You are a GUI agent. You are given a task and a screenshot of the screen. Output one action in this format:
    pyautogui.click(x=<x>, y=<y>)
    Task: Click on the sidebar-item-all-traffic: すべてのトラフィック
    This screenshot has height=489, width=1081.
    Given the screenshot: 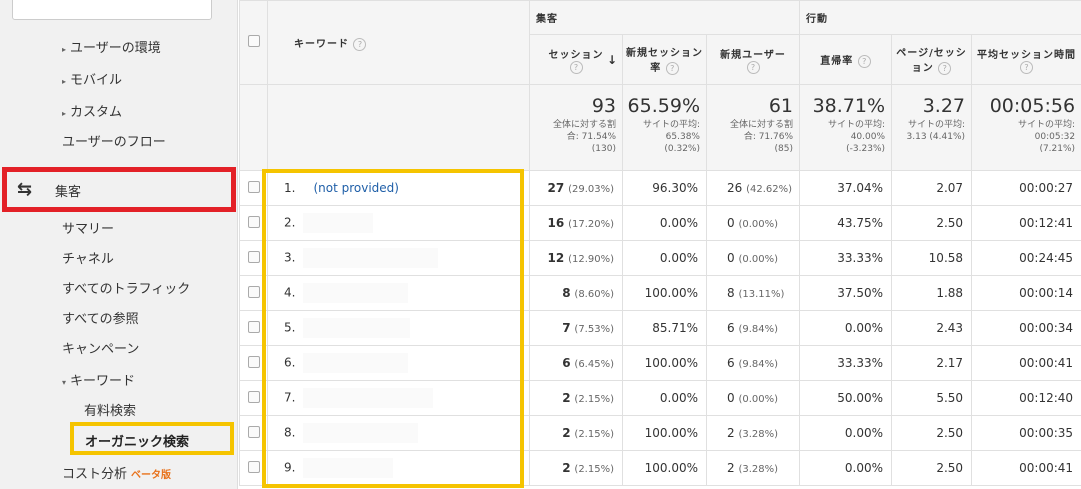 What is the action you would take?
    pyautogui.click(x=126, y=287)
    